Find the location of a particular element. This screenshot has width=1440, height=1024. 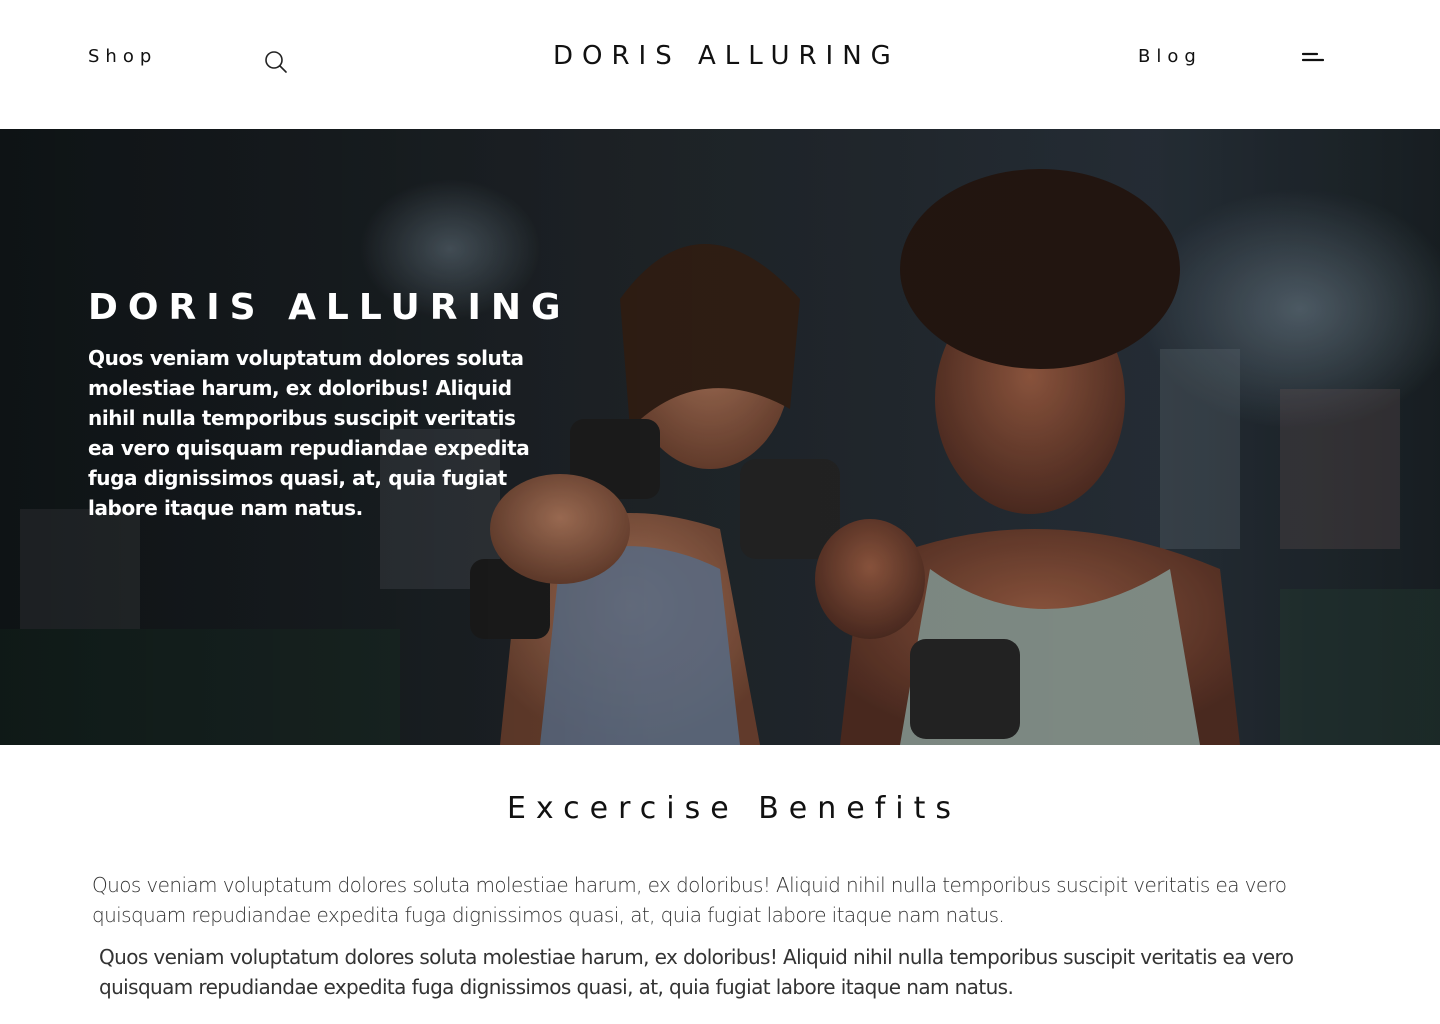

menu-icon is located at coordinates (1313, 57).